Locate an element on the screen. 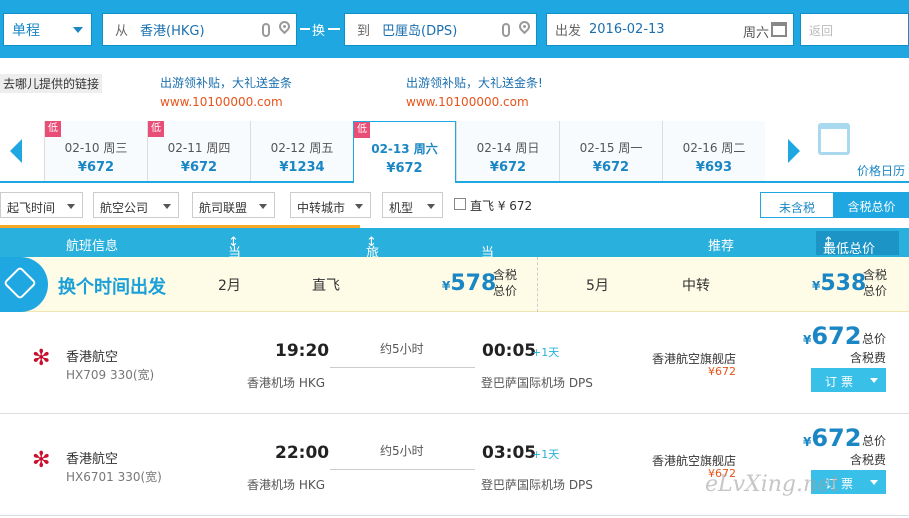 The image size is (909, 518). date-cell: 02-16 周二 ¥693 is located at coordinates (713, 151).